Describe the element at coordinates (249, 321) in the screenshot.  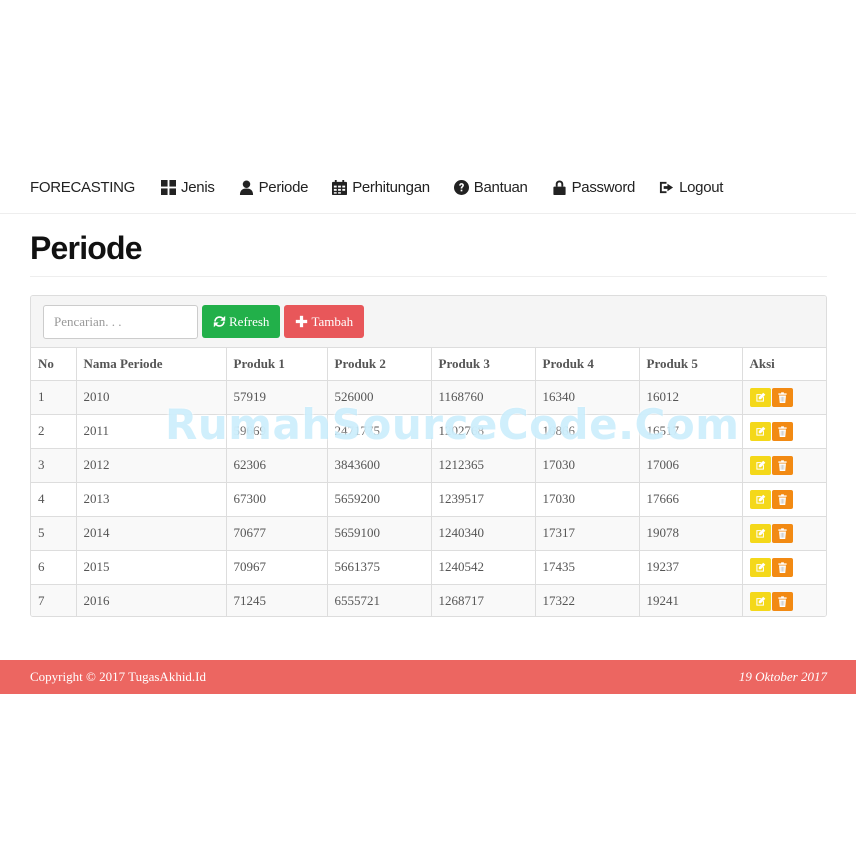
I see `refresh-label: Refresh` at that location.